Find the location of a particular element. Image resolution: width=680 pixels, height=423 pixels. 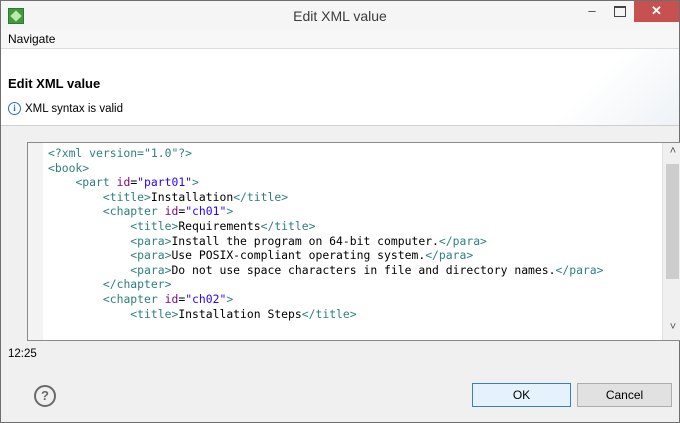

minimize-icon: – is located at coordinates (592, 10).